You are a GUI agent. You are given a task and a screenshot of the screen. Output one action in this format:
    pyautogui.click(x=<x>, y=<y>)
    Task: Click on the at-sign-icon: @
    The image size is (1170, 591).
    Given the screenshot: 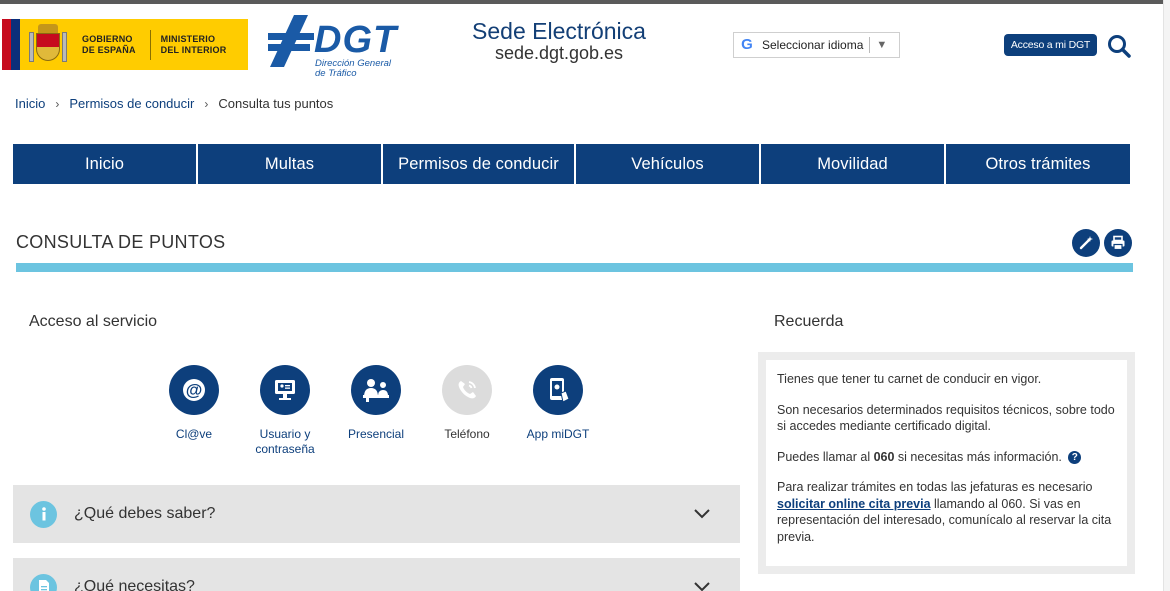 What is the action you would take?
    pyautogui.click(x=194, y=390)
    